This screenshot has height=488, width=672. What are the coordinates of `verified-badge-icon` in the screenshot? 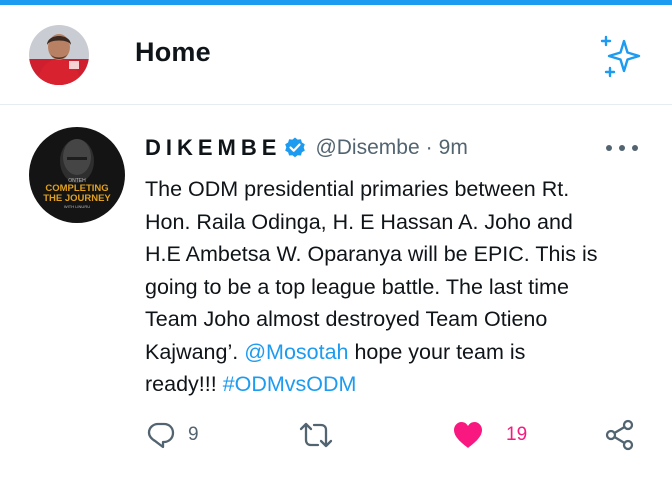 It's located at (295, 147).